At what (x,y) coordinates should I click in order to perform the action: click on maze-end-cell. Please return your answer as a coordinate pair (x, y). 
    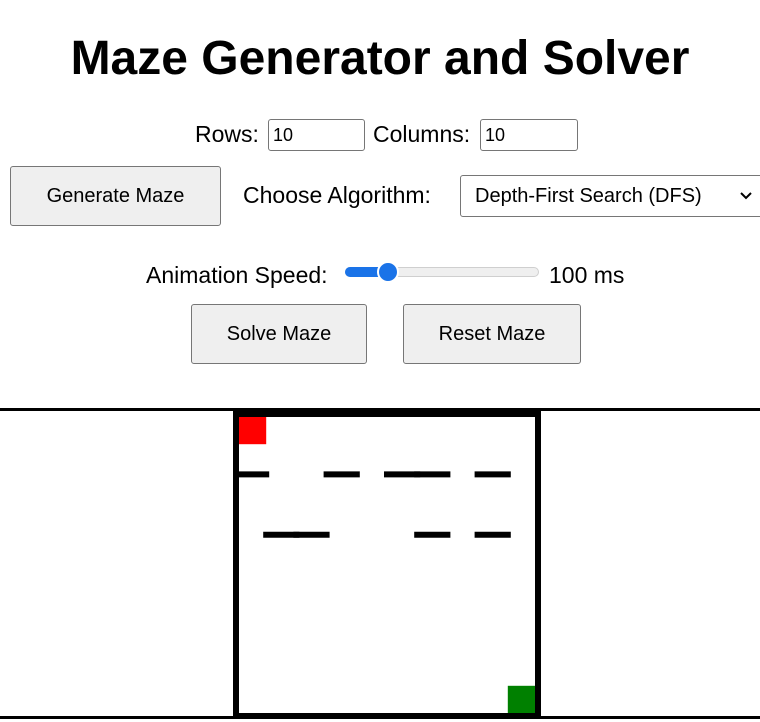
    Looking at the image, I should click on (522, 700).